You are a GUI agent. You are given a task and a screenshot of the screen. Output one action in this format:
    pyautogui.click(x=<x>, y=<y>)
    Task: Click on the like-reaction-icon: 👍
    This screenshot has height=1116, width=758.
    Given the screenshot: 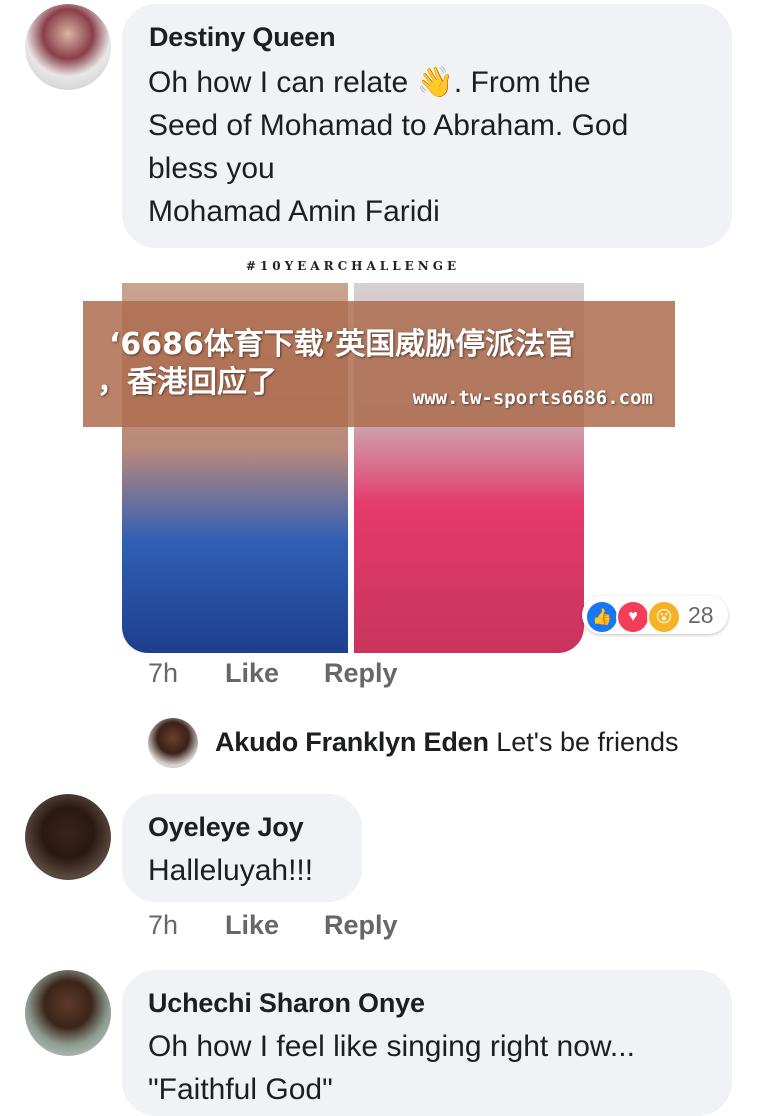 What is the action you would take?
    pyautogui.click(x=602, y=617)
    